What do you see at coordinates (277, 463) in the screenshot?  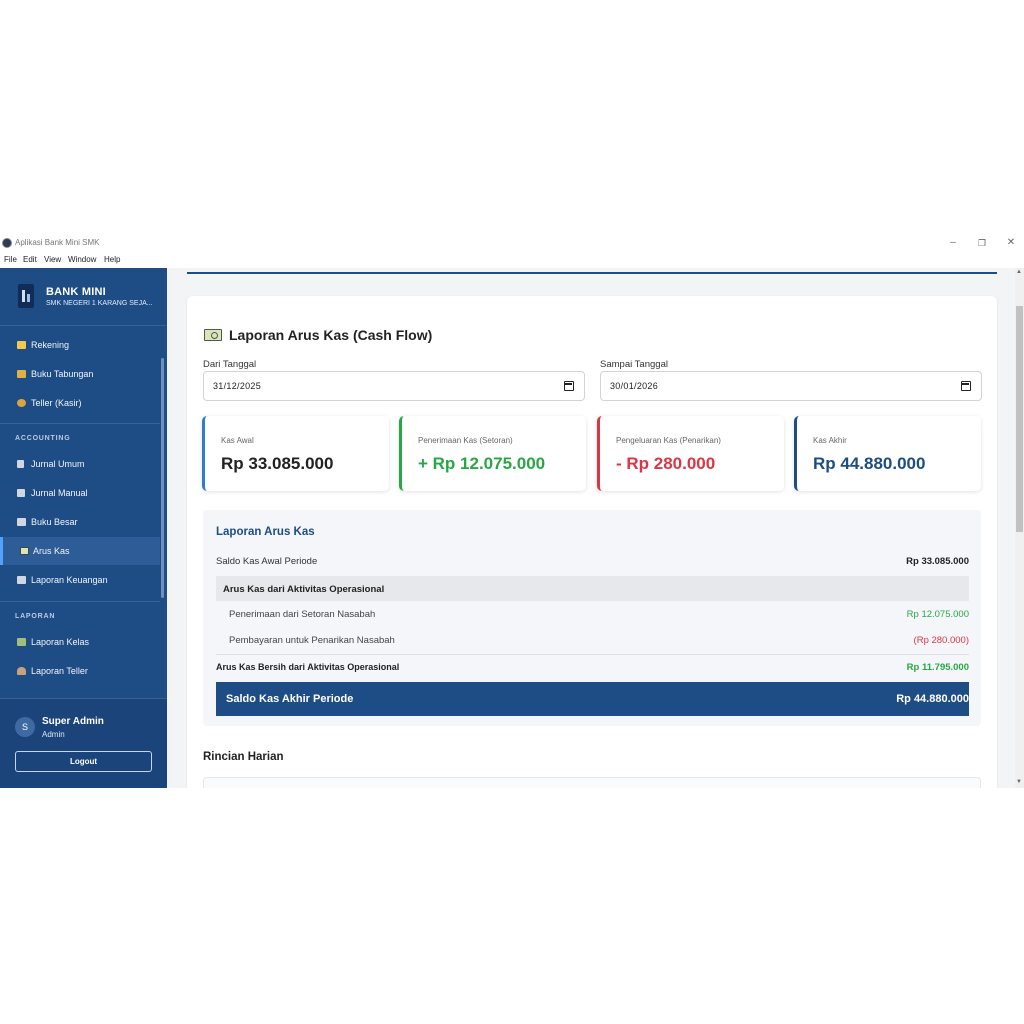 I see `stat-value: Rp 33.085.000` at bounding box center [277, 463].